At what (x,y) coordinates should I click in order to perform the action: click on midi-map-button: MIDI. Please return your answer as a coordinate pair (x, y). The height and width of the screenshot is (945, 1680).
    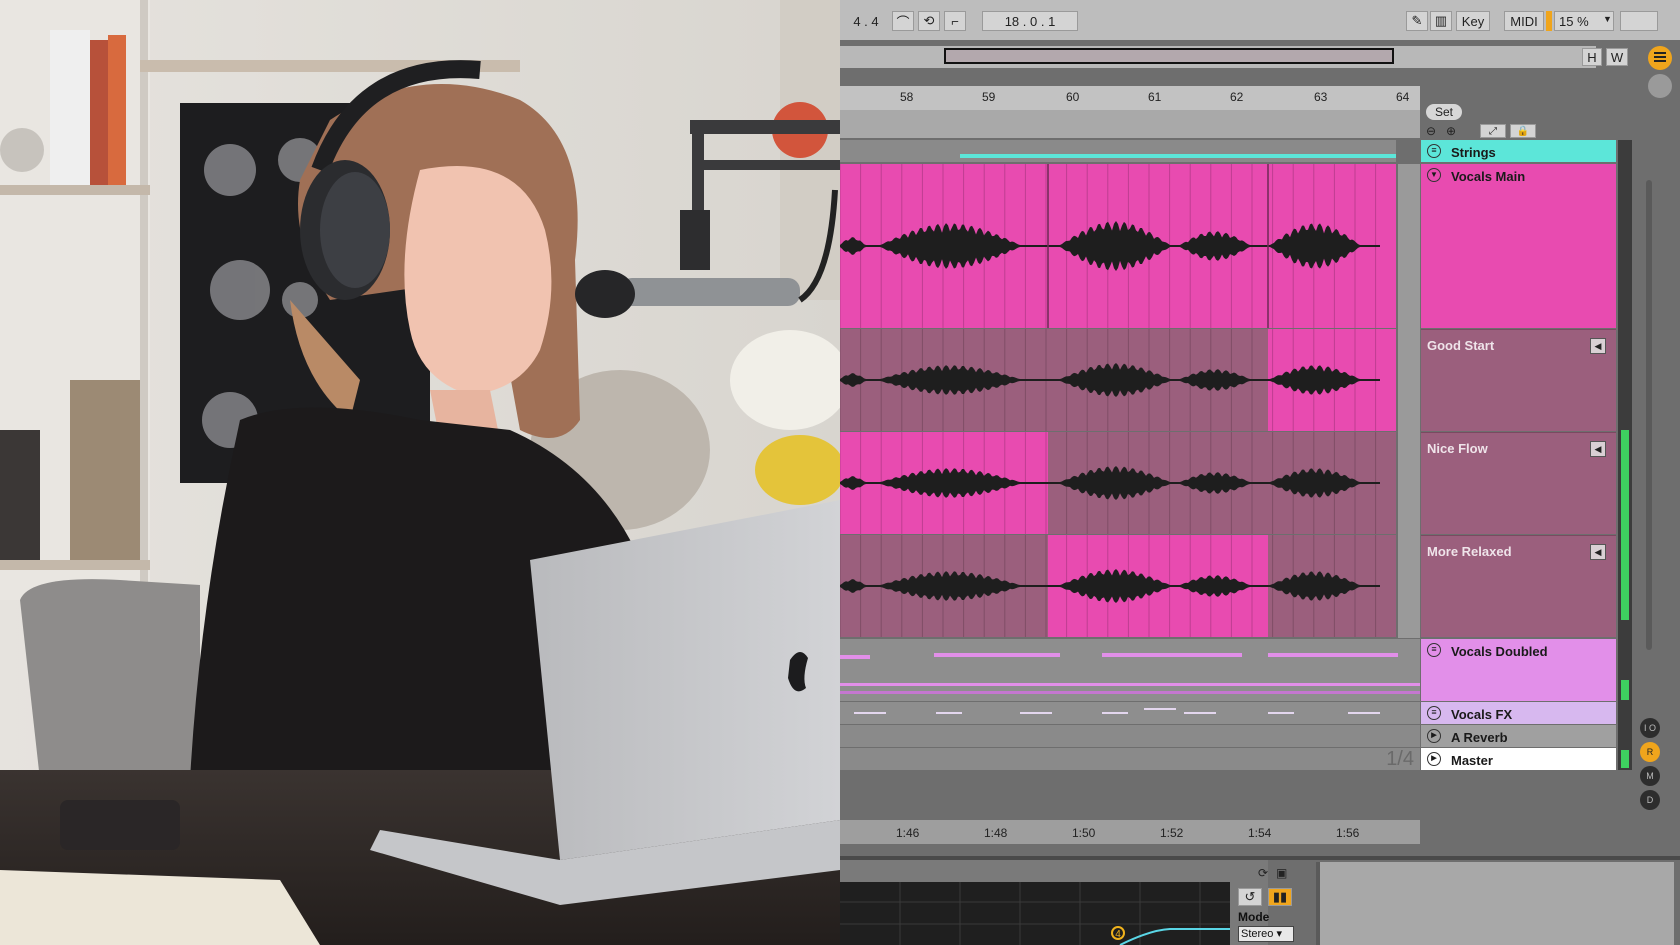
    Looking at the image, I should click on (1524, 21).